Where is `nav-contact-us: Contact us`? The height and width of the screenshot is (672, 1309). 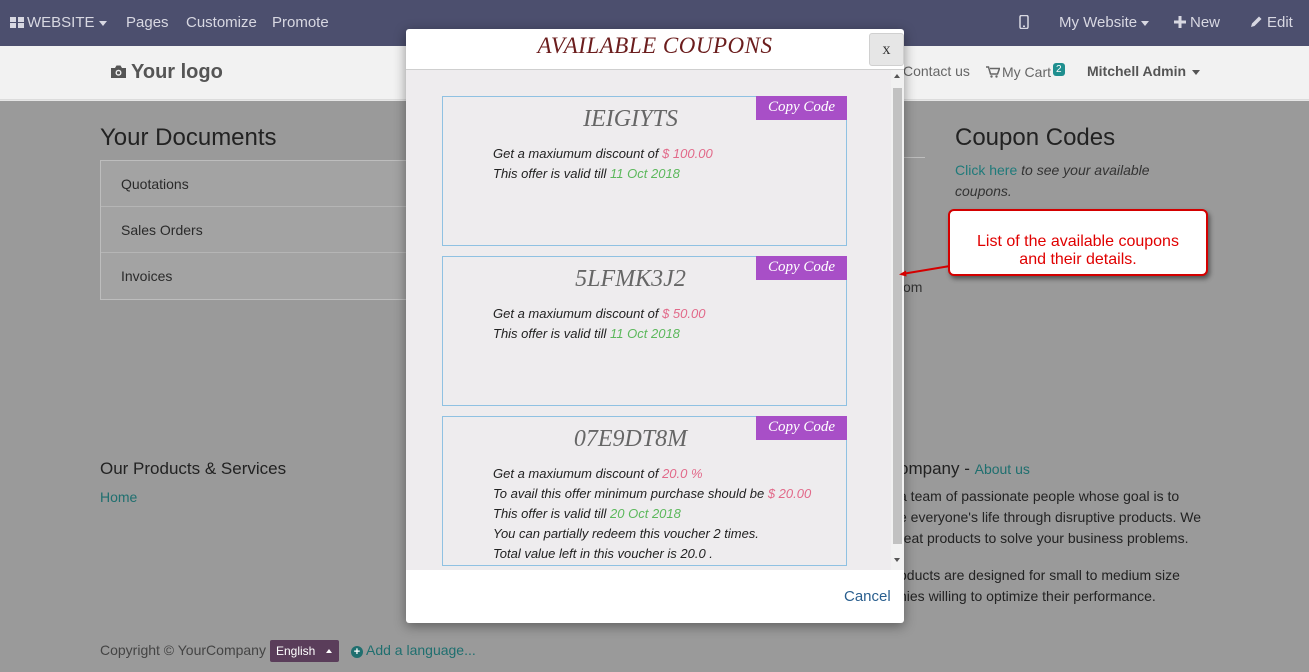 nav-contact-us: Contact us is located at coordinates (936, 71).